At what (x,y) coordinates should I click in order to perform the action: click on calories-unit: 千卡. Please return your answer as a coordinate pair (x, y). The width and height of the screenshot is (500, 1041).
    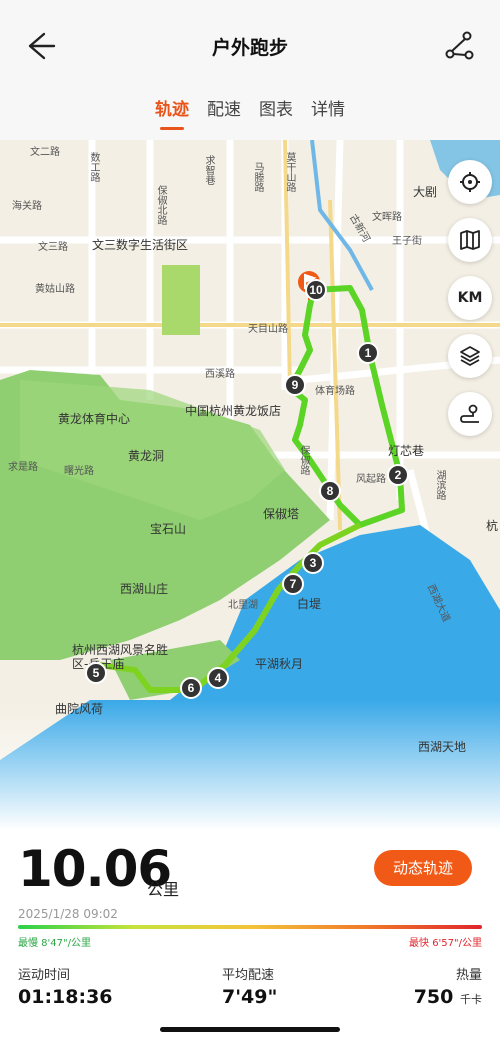
    Looking at the image, I should click on (471, 999).